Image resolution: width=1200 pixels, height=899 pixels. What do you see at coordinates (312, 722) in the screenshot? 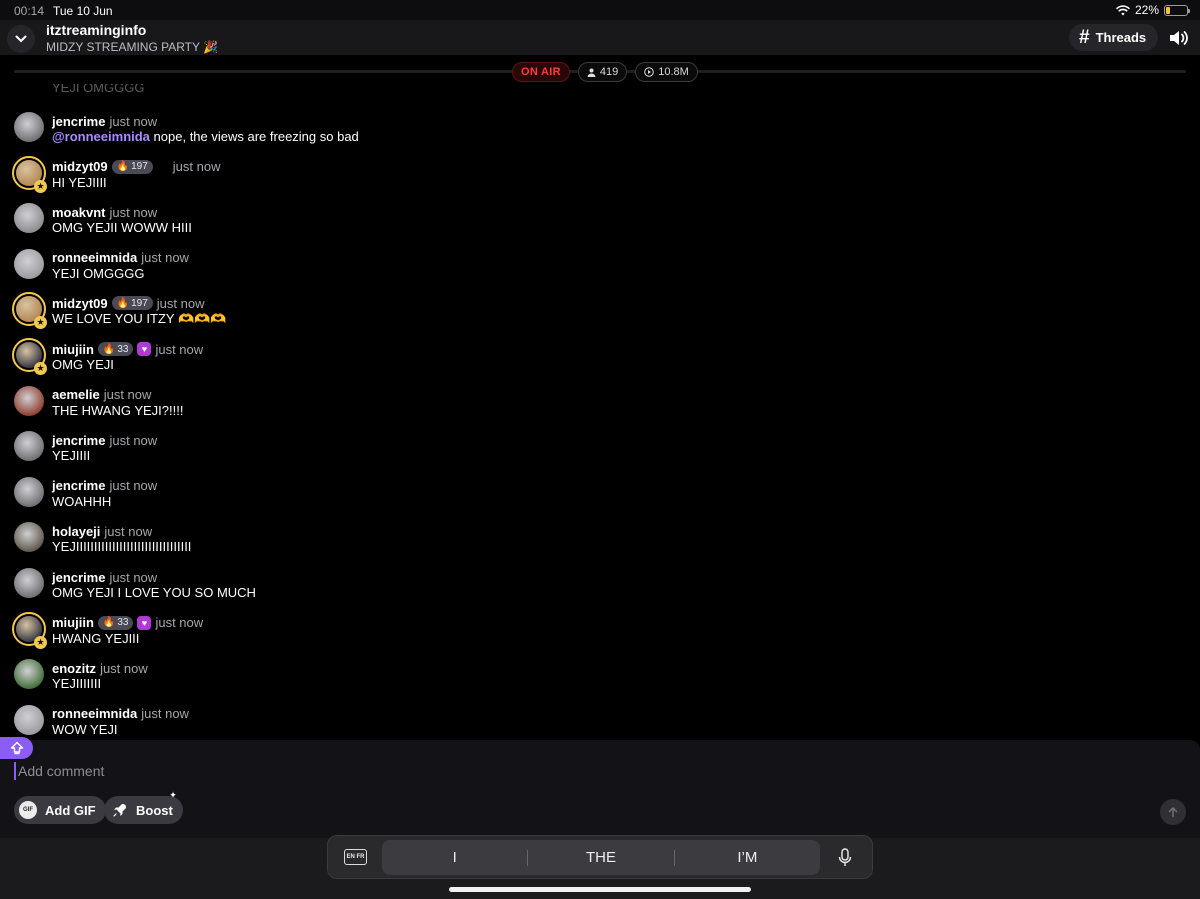
I see `chat-message: ronneeimnida just now WOW YEJI` at bounding box center [312, 722].